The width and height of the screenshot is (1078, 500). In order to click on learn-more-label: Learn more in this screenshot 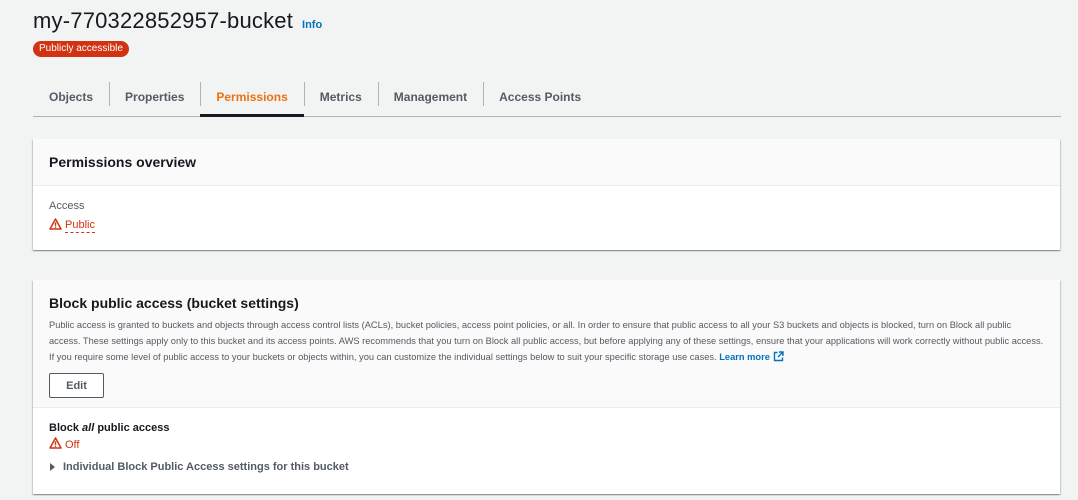, I will do `click(744, 357)`.